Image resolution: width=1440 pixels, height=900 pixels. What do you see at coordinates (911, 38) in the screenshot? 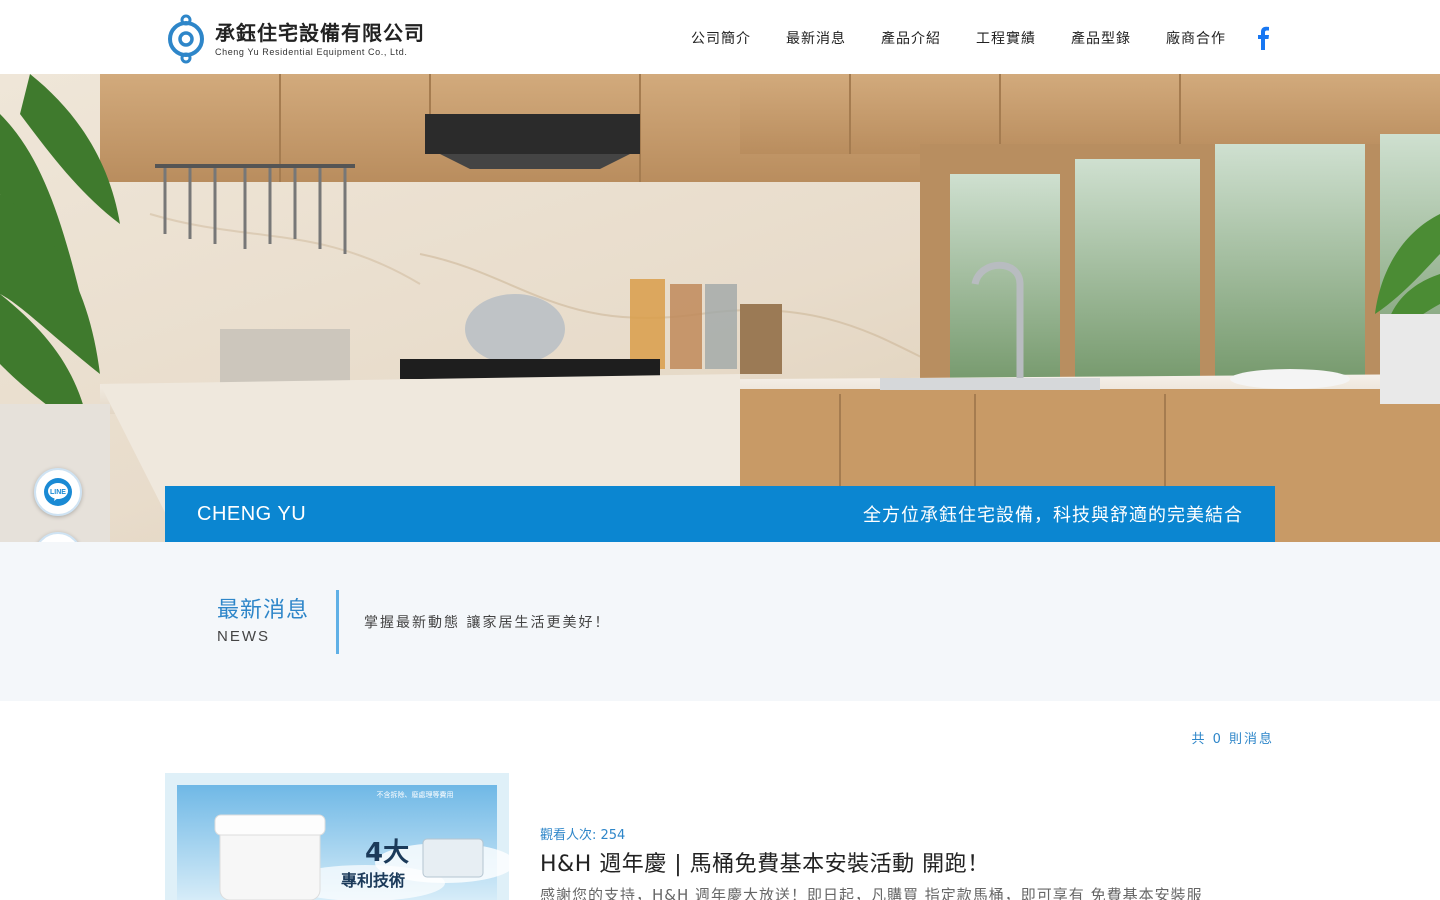
I see `nav-products: 產品介紹` at bounding box center [911, 38].